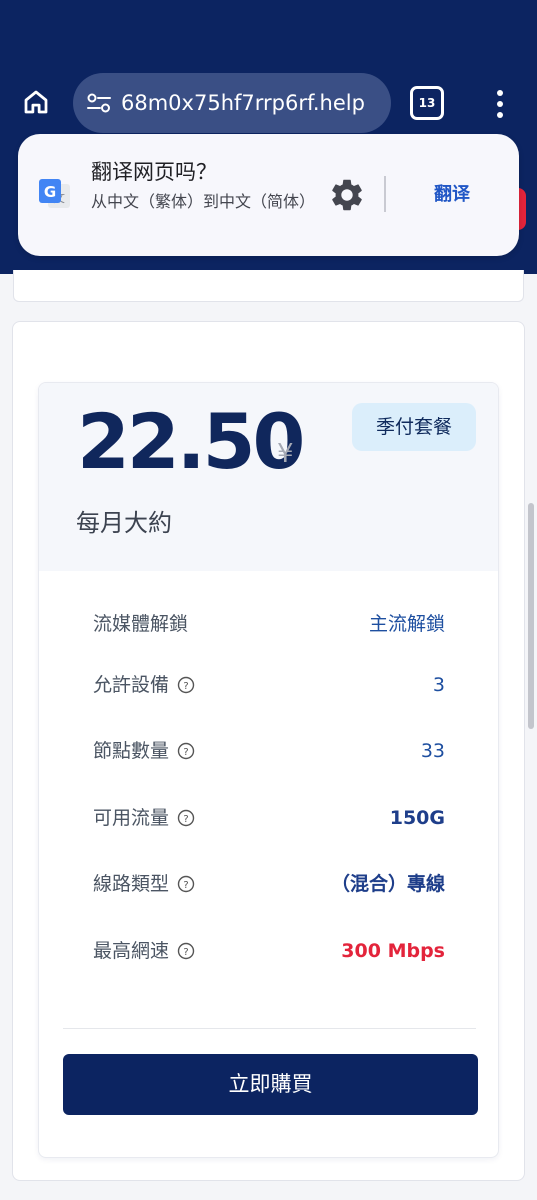  What do you see at coordinates (387, 884) in the screenshot?
I see `feature-value: （混合）專線` at bounding box center [387, 884].